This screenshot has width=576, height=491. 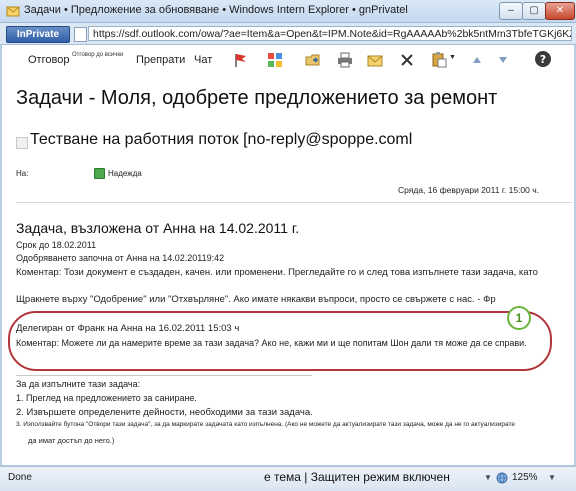 What do you see at coordinates (345, 60) in the screenshot?
I see `print-icon` at bounding box center [345, 60].